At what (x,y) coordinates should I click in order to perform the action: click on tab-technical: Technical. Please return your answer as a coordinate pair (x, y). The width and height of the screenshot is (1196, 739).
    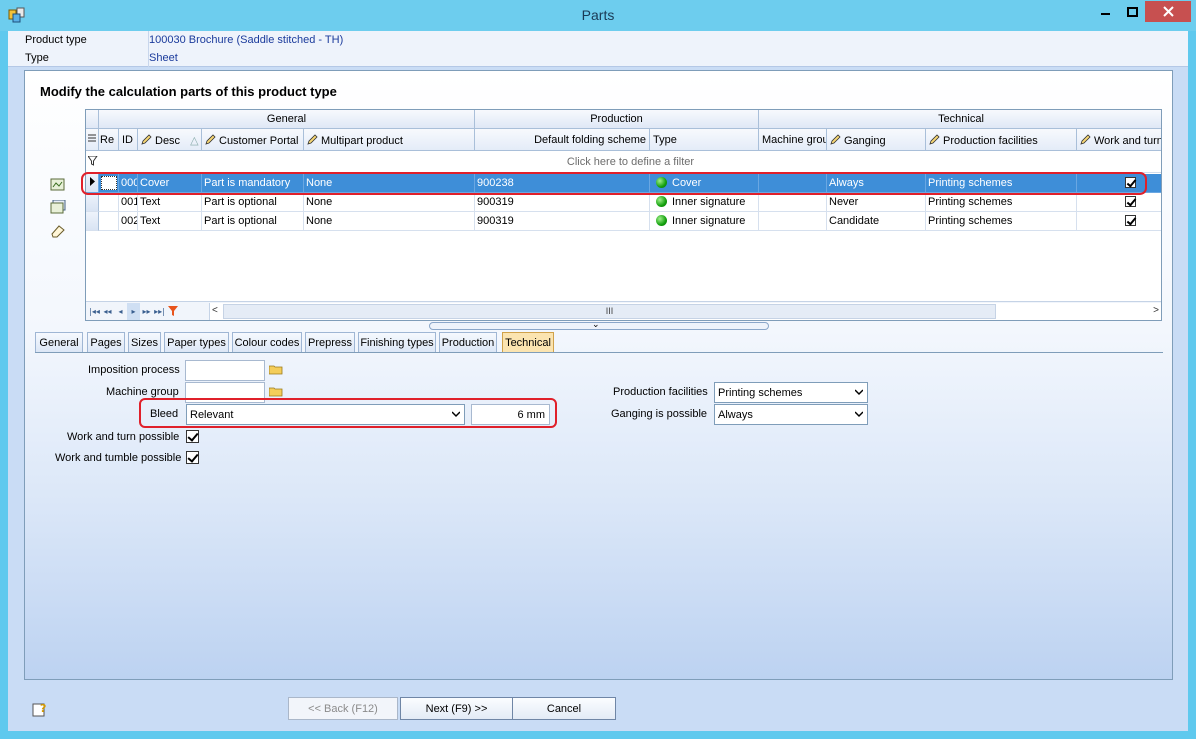
    Looking at the image, I should click on (528, 342).